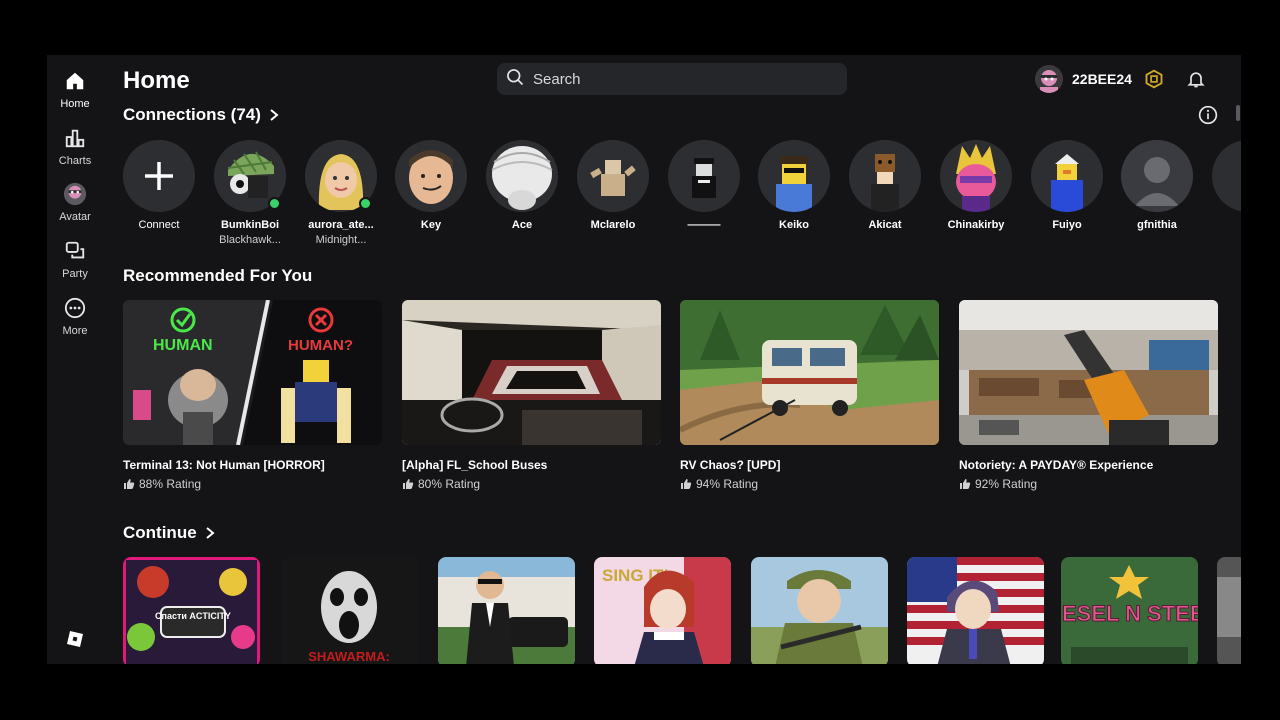 The image size is (1280, 720). Describe the element at coordinates (320, 345) in the screenshot. I see `thumb-label: HUMAN?` at that location.